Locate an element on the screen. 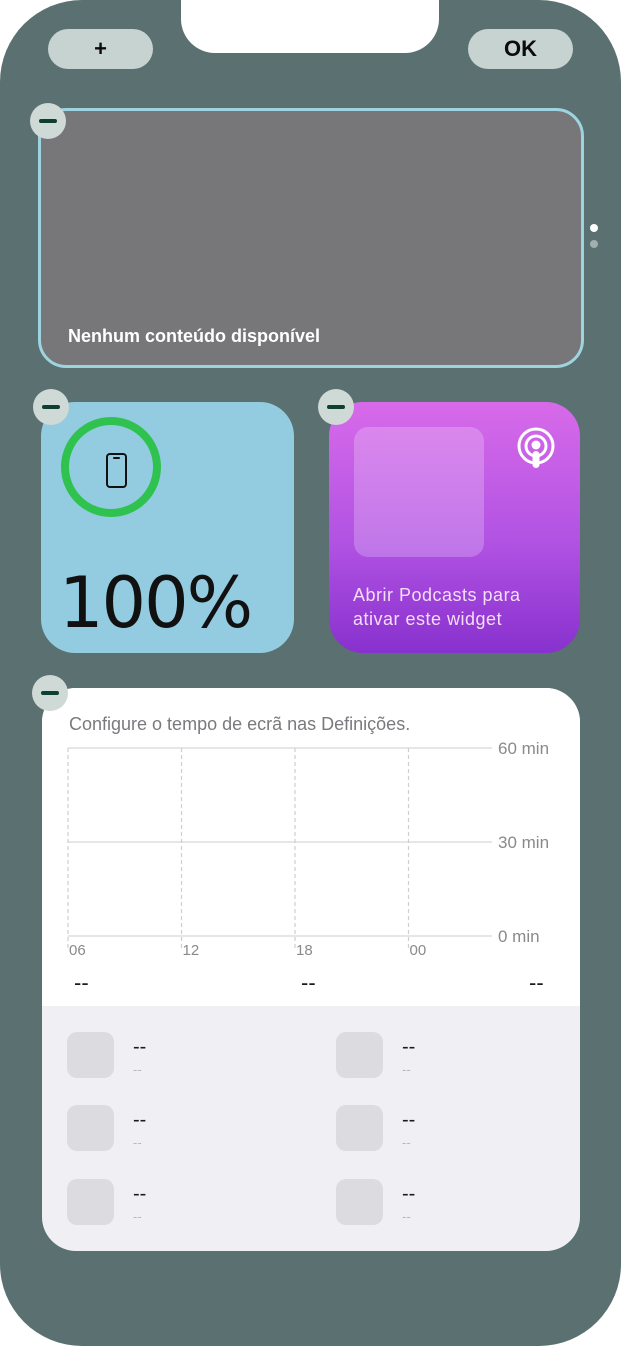 The image size is (621, 1346). remove-battery-widget-button is located at coordinates (51, 407).